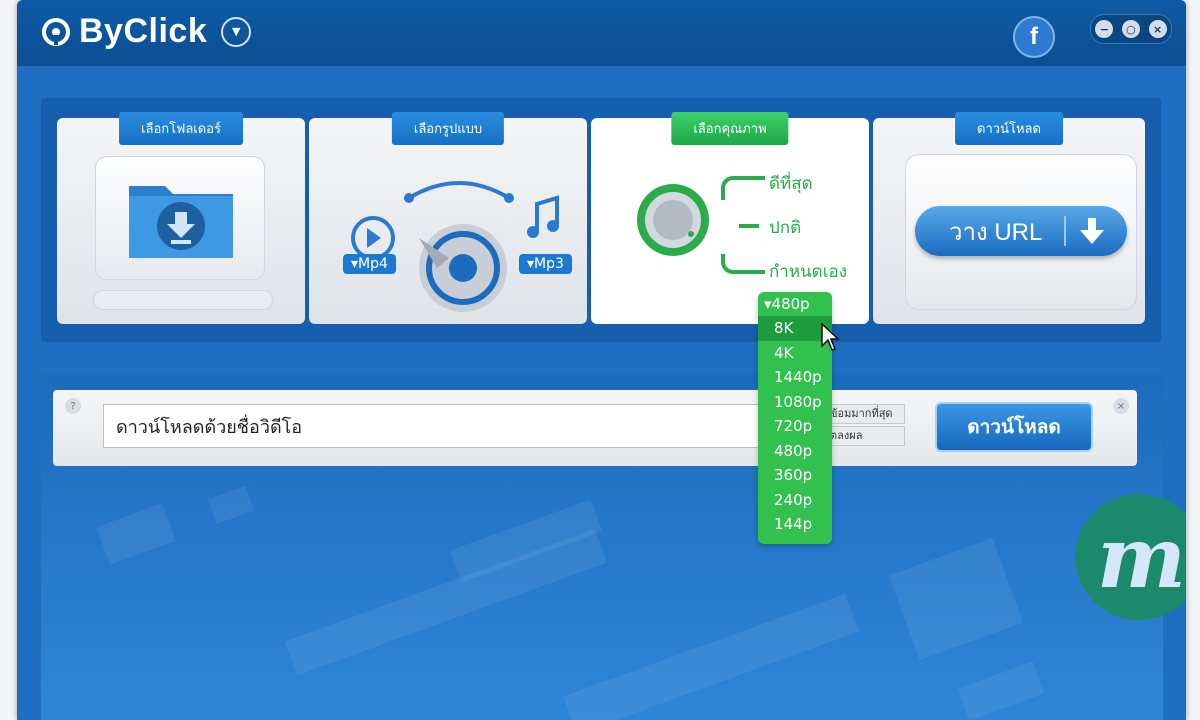 This screenshot has height=720, width=1200. I want to click on help-icon: ?, so click(73, 406).